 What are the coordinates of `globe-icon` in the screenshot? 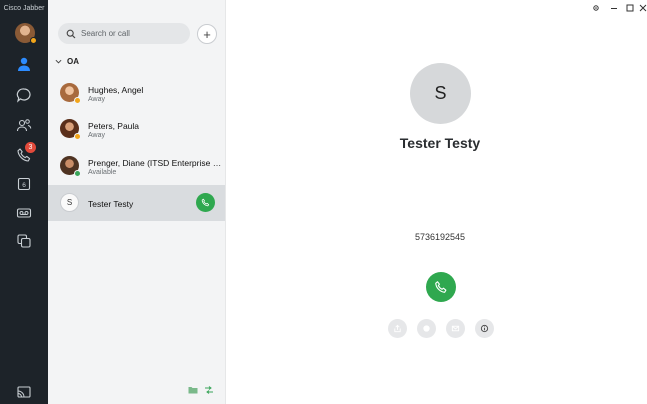 It's located at (426, 328).